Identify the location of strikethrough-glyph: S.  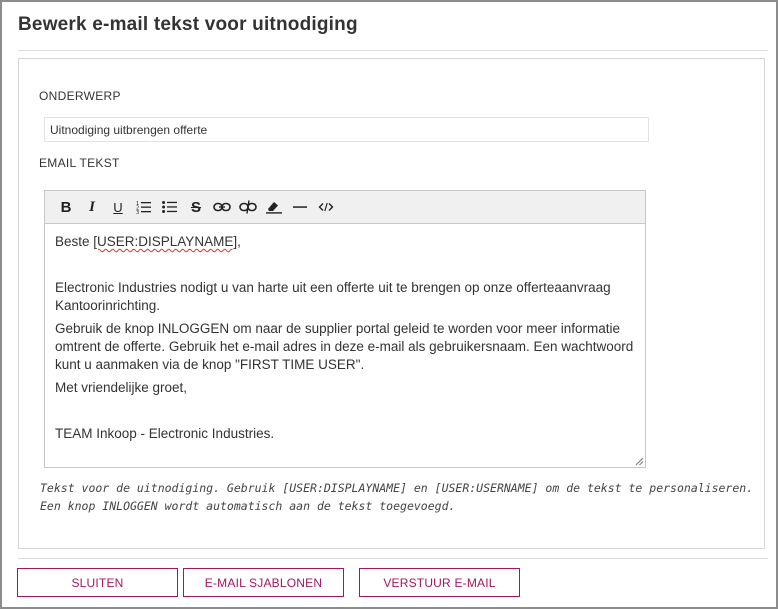
(195, 207).